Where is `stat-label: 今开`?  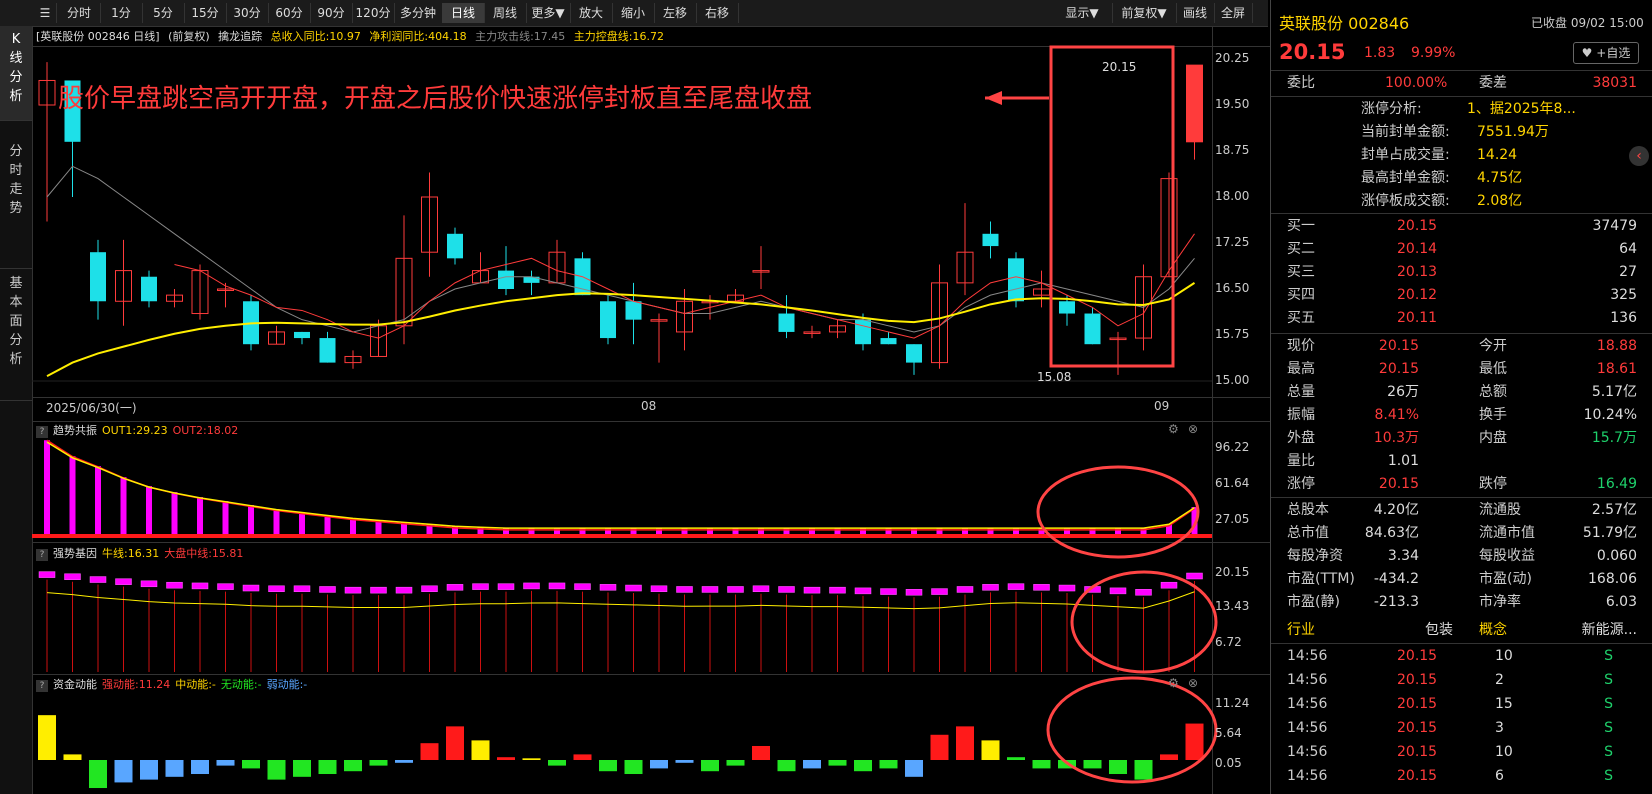 stat-label: 今开 is located at coordinates (1493, 346).